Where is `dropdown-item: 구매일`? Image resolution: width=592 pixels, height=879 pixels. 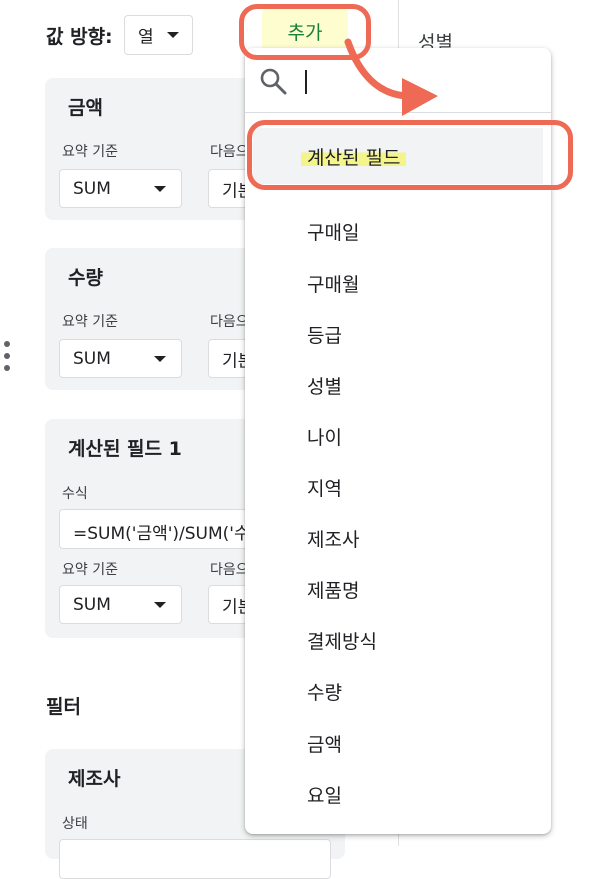 dropdown-item: 구매일 is located at coordinates (333, 231).